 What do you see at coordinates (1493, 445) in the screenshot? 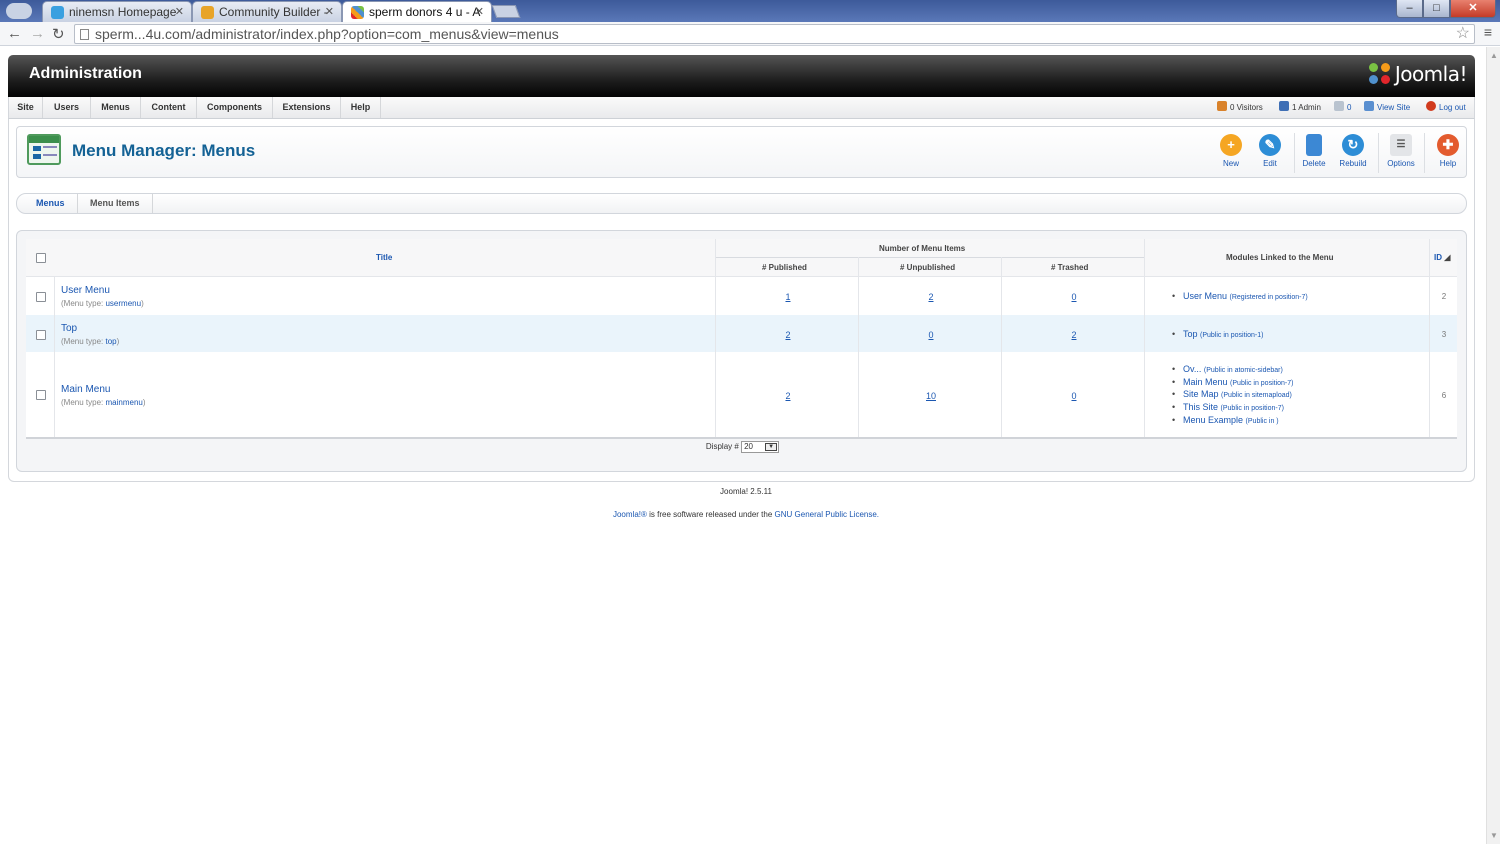
I see `vertical-scrollbar: ▲ ▼` at bounding box center [1493, 445].